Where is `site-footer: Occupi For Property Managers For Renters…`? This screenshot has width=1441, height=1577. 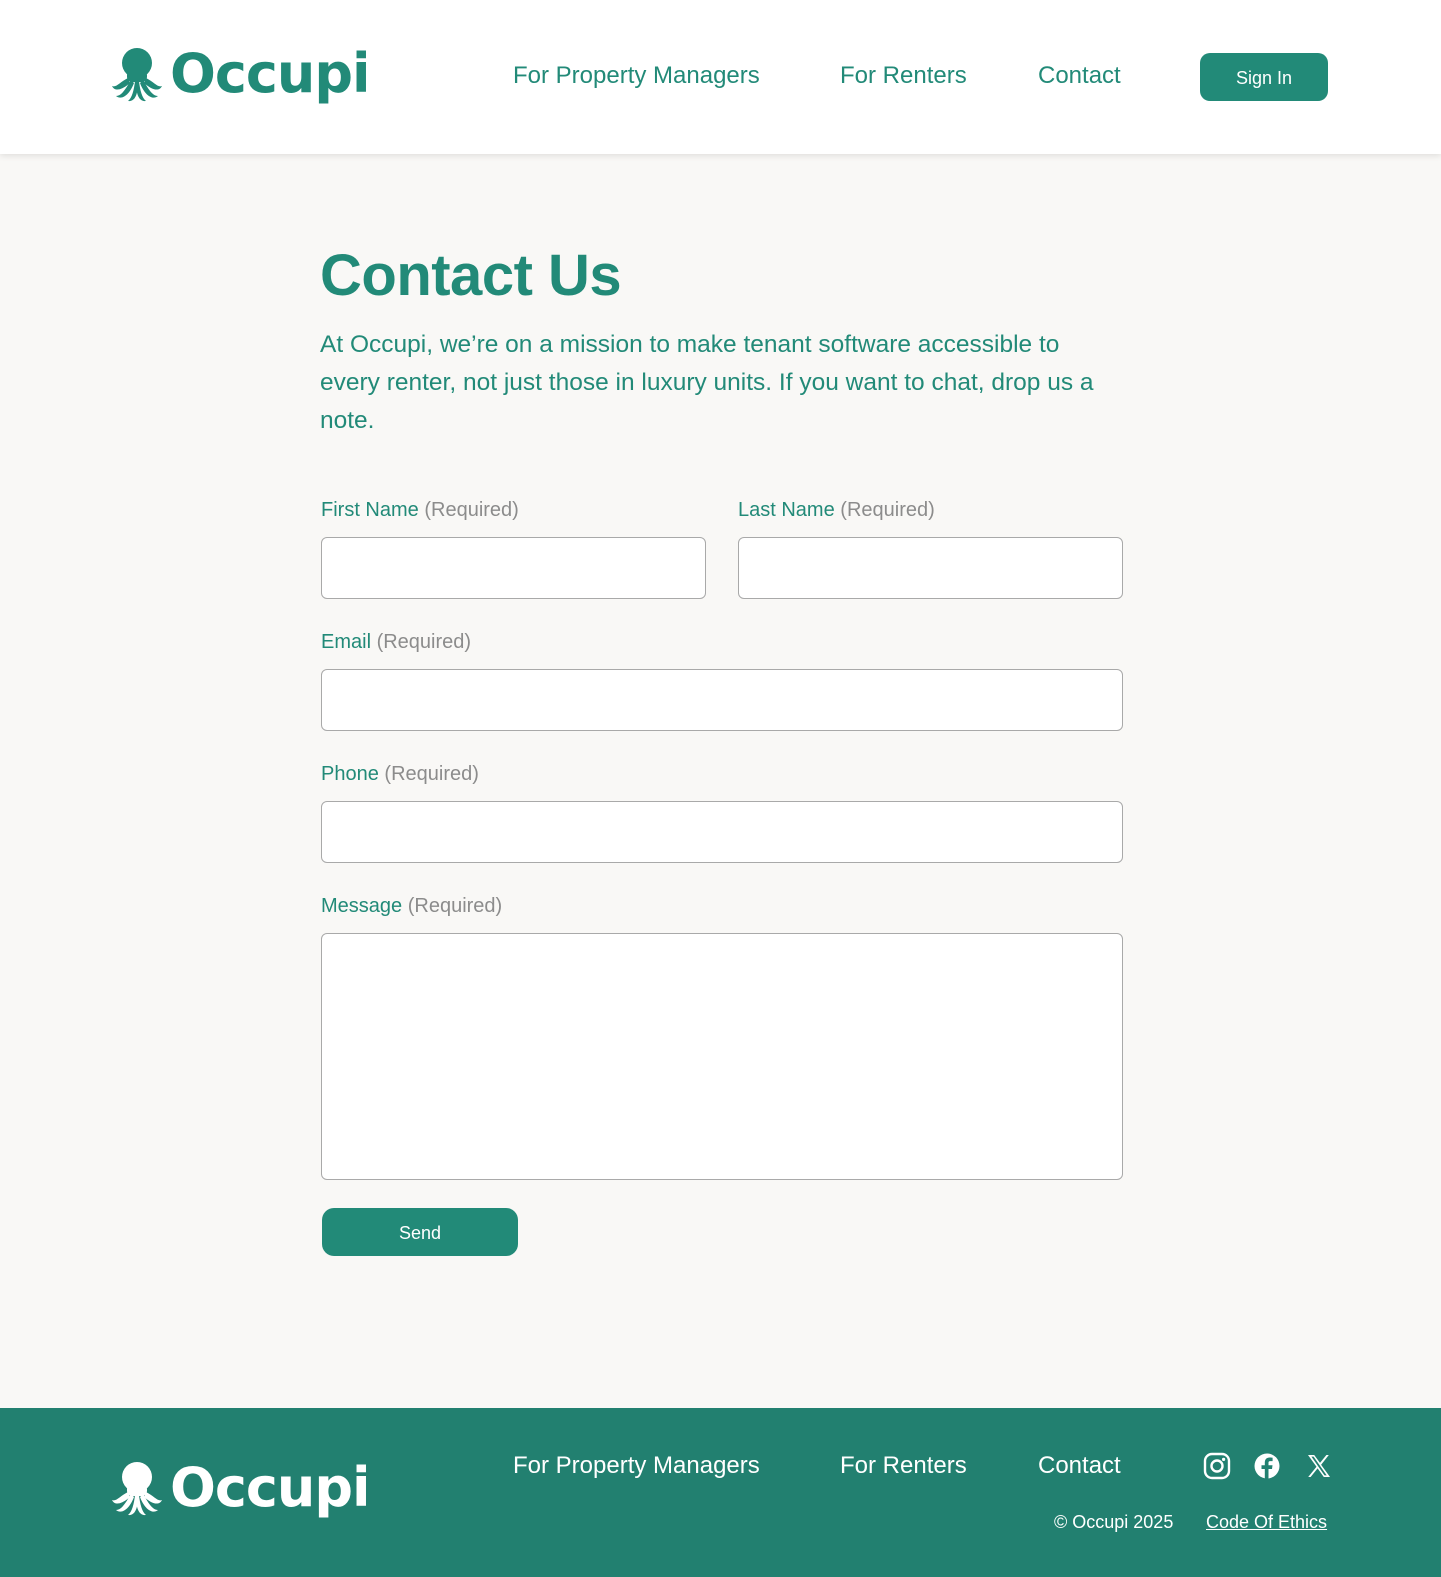 site-footer: Occupi For Property Managers For Renters… is located at coordinates (720, 1492).